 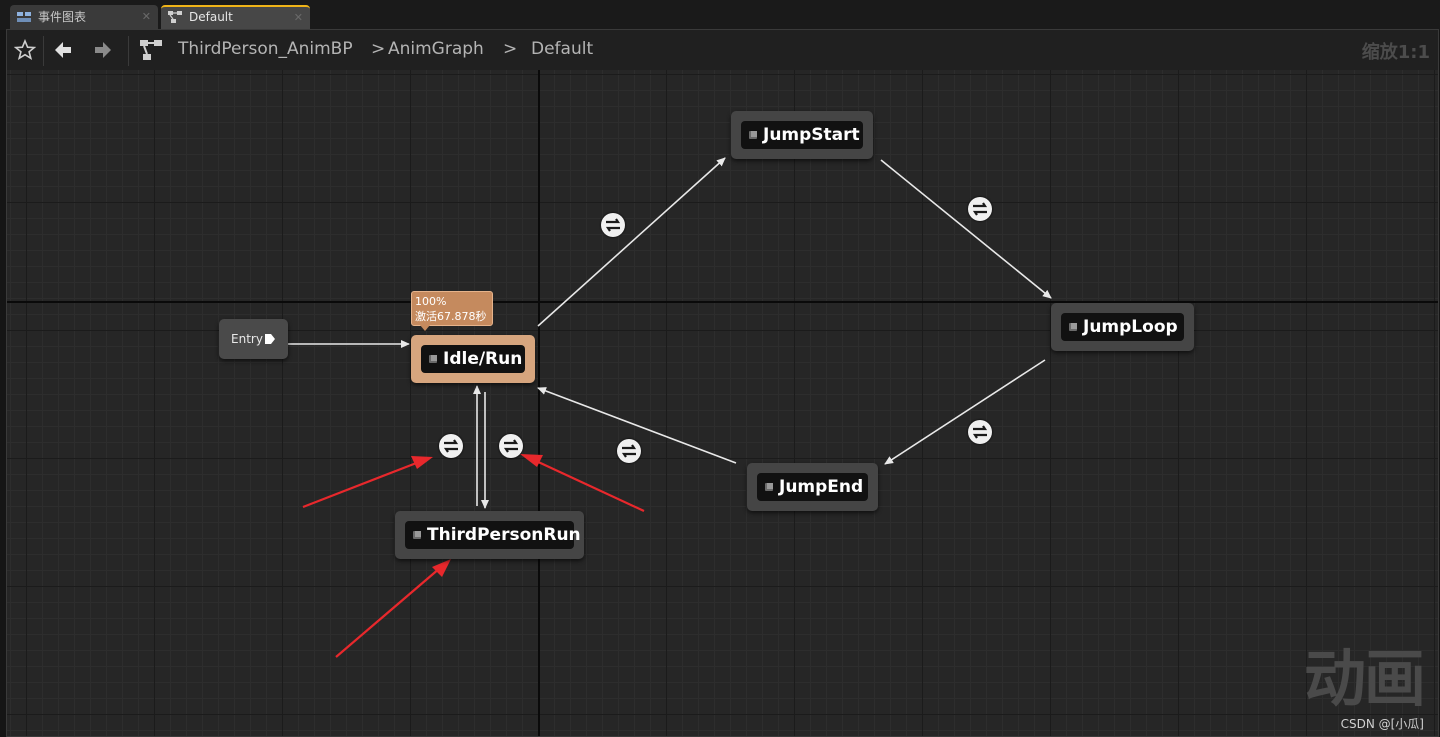 I want to click on tab-event-graph: 事件图表 ✕, so click(x=84, y=17).